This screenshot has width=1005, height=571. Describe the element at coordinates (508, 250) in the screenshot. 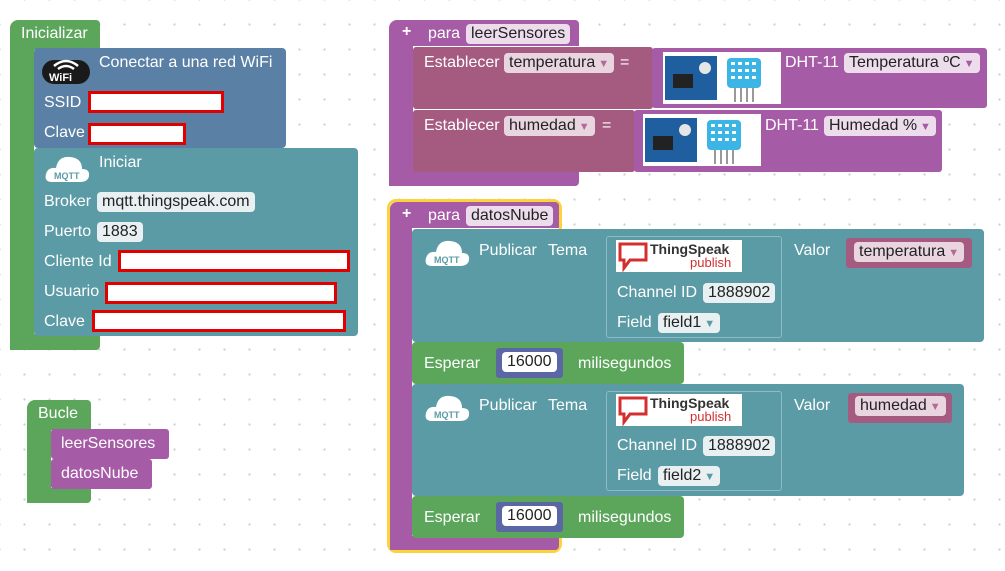

I see `publish-label-1: Publicar` at that location.